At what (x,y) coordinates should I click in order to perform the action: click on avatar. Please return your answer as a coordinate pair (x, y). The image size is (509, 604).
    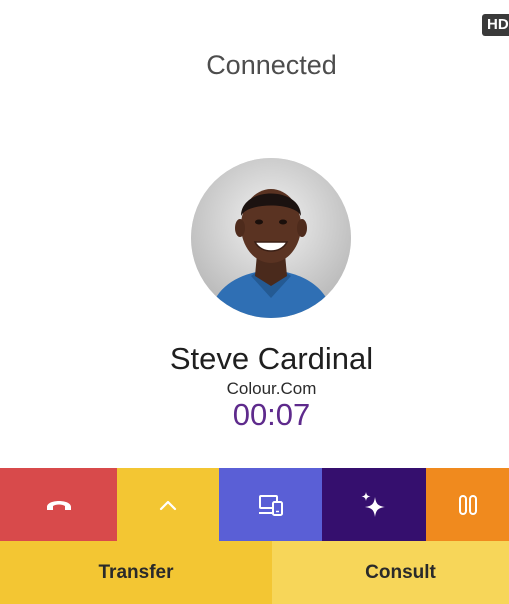
    Looking at the image, I should click on (271, 238).